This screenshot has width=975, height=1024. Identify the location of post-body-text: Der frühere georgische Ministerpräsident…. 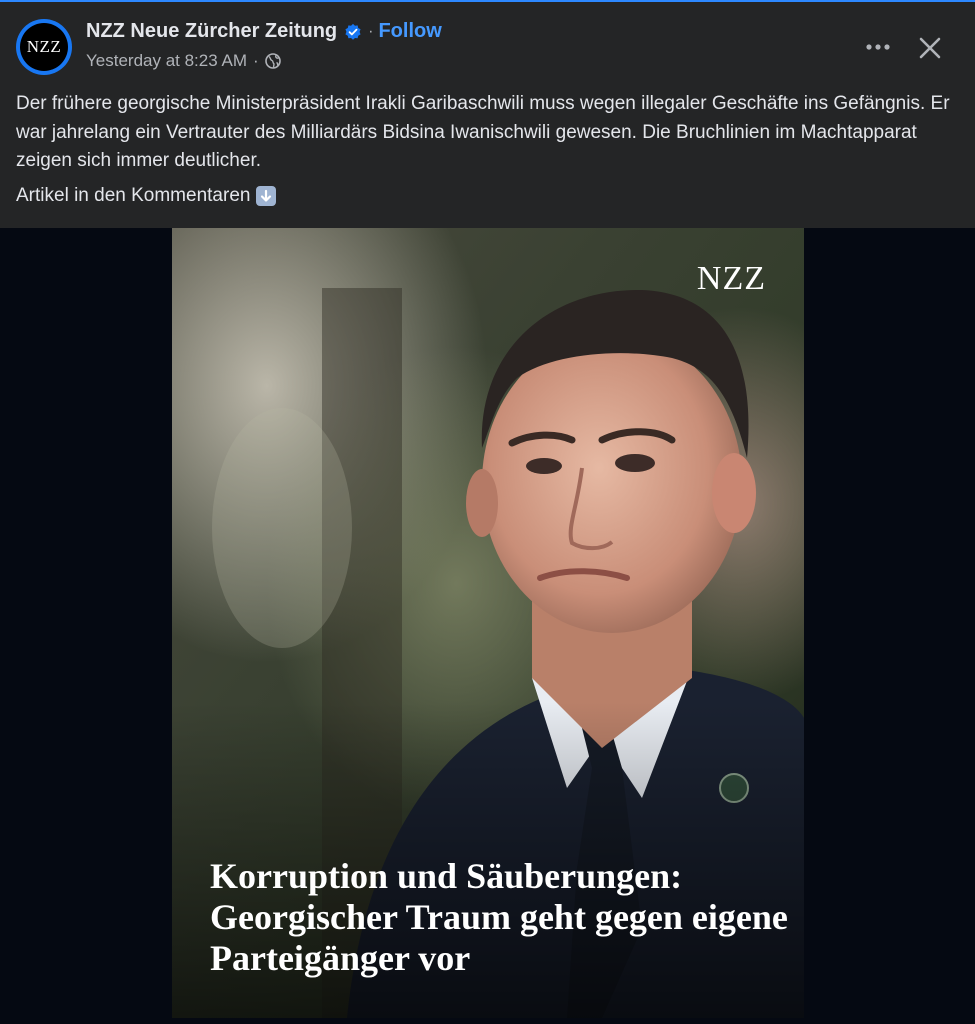
(483, 132).